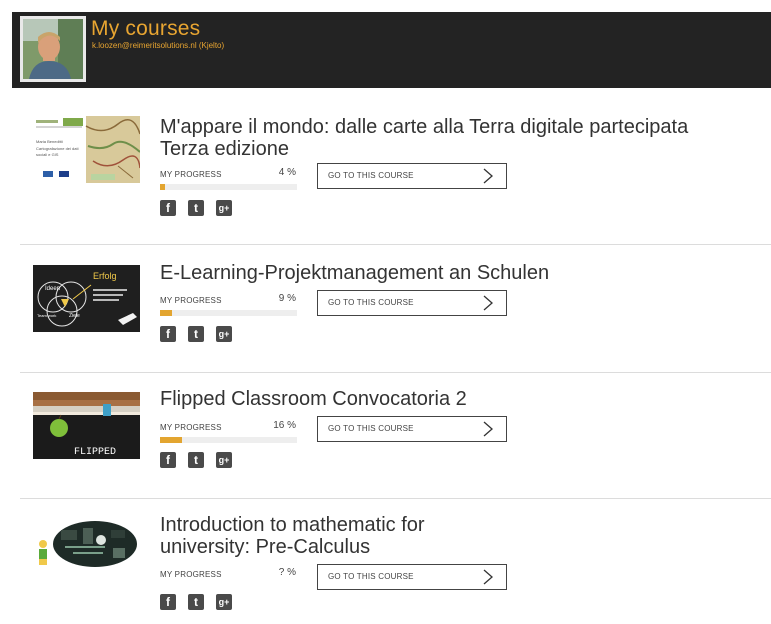 Image resolution: width=771 pixels, height=624 pixels. What do you see at coordinates (284, 425) in the screenshot?
I see `progress-value: 16 %` at bounding box center [284, 425].